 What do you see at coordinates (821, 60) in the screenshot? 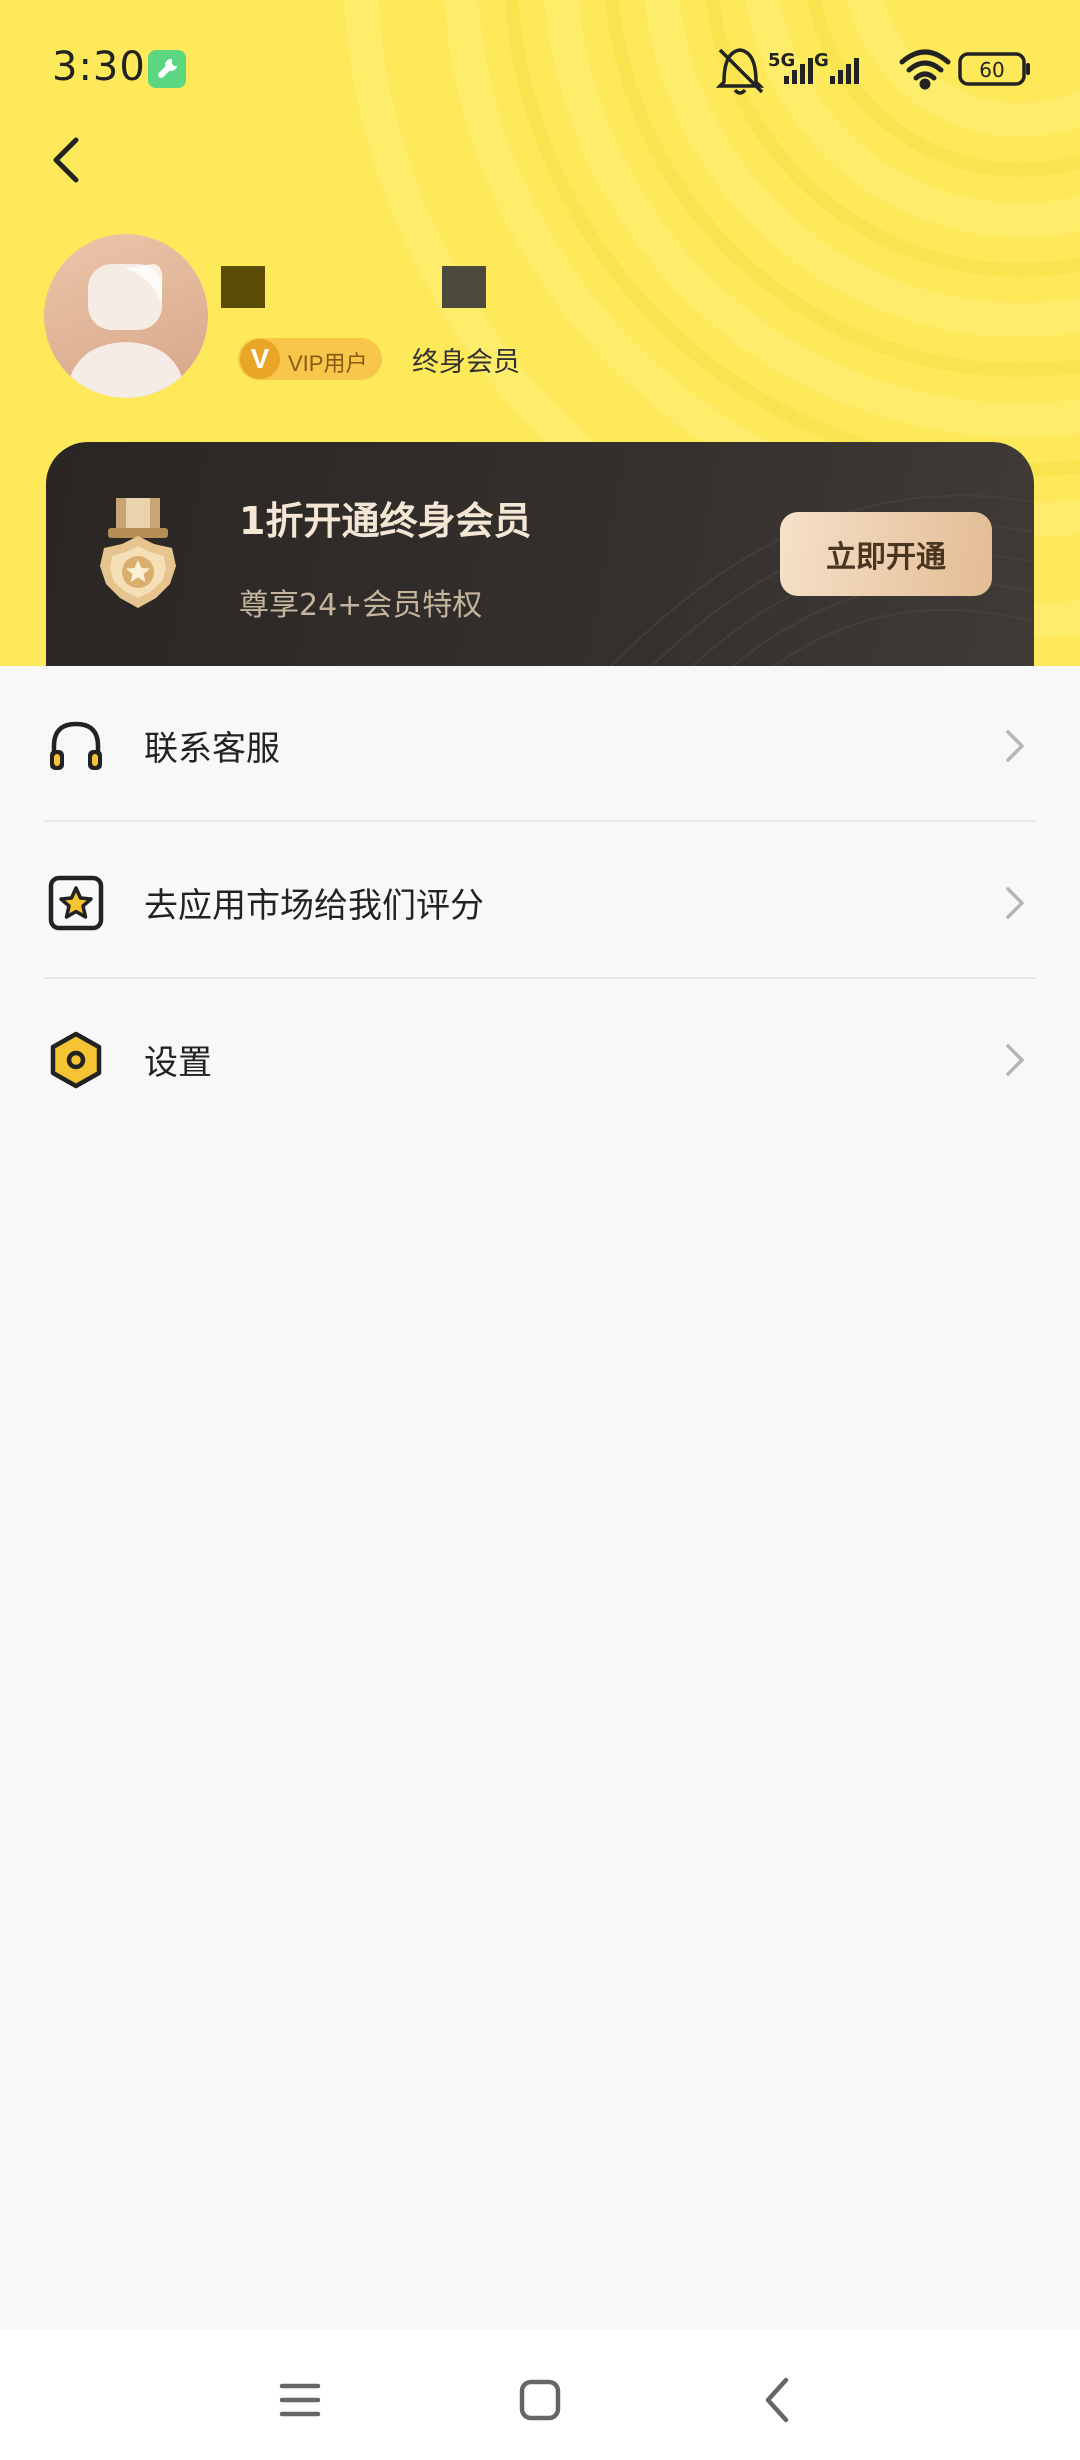
I see `svg-text: G` at bounding box center [821, 60].